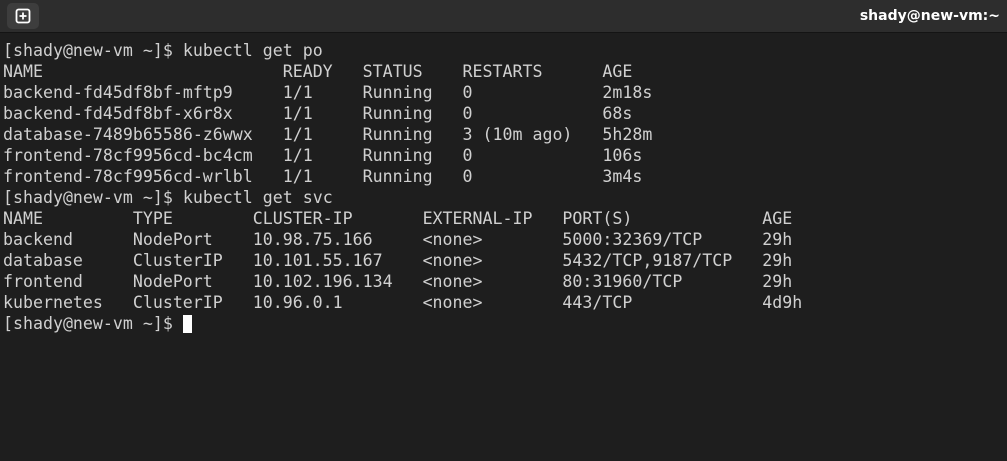 The width and height of the screenshot is (1007, 461). I want to click on pod-header-row: NAME READY STATUS RESTARTS AGE, so click(503, 71).